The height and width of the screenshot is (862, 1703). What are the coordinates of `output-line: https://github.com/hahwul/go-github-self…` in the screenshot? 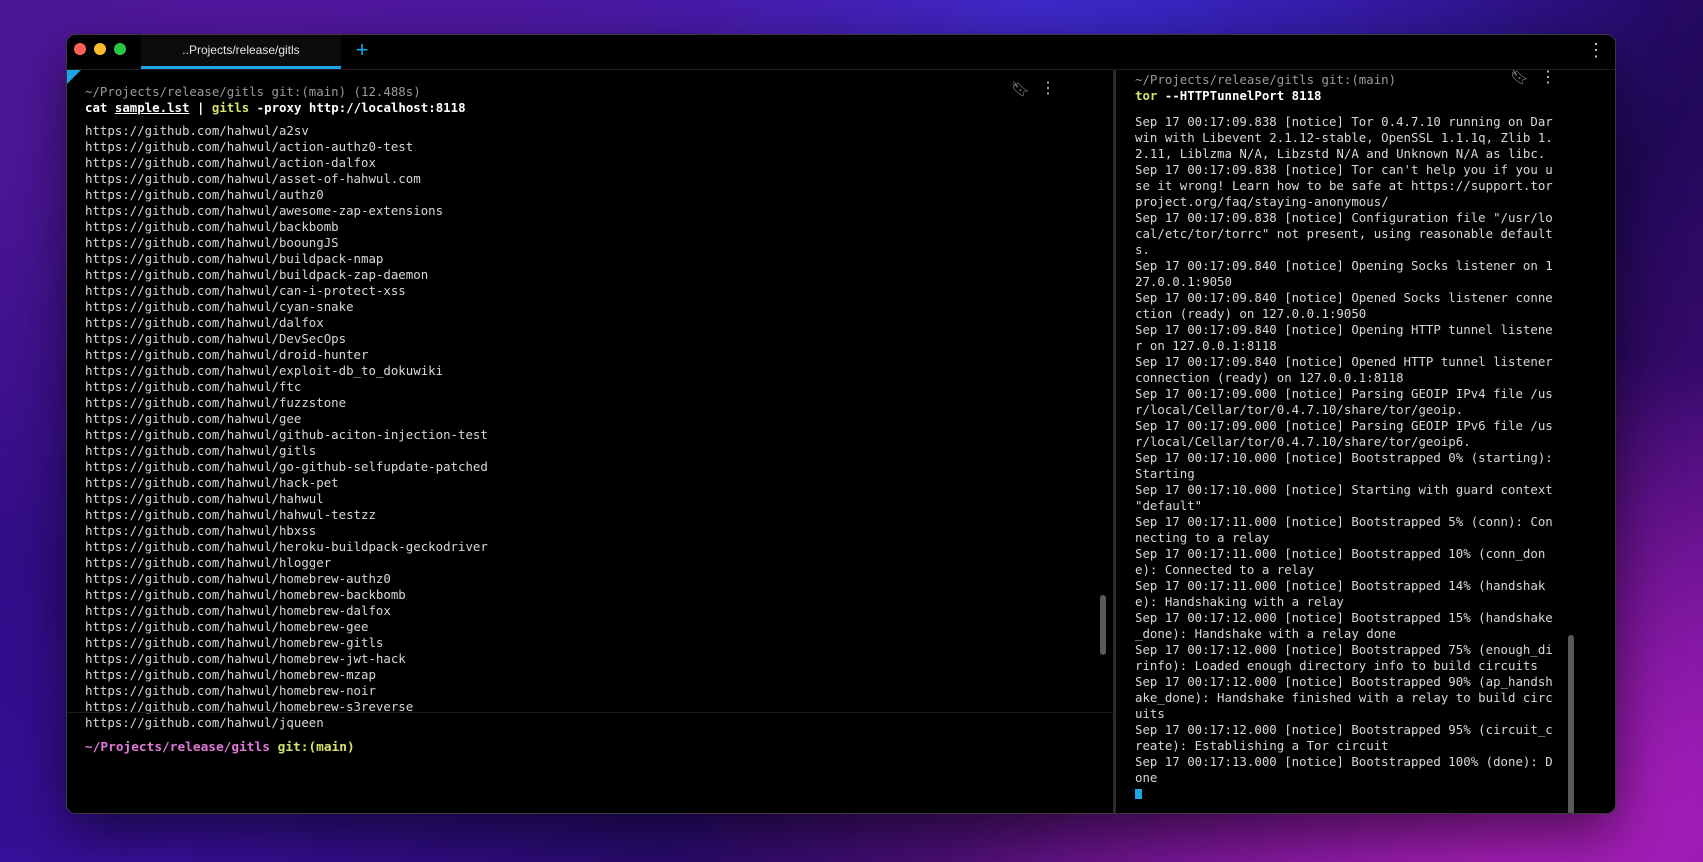 It's located at (286, 466).